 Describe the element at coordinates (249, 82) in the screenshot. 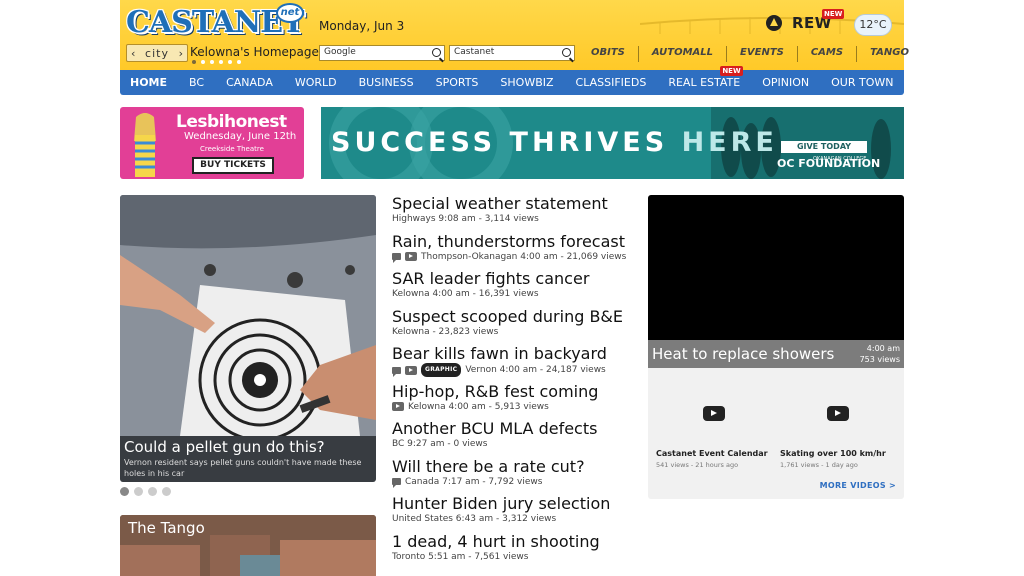

I see `nav-canada: CANADA` at that location.